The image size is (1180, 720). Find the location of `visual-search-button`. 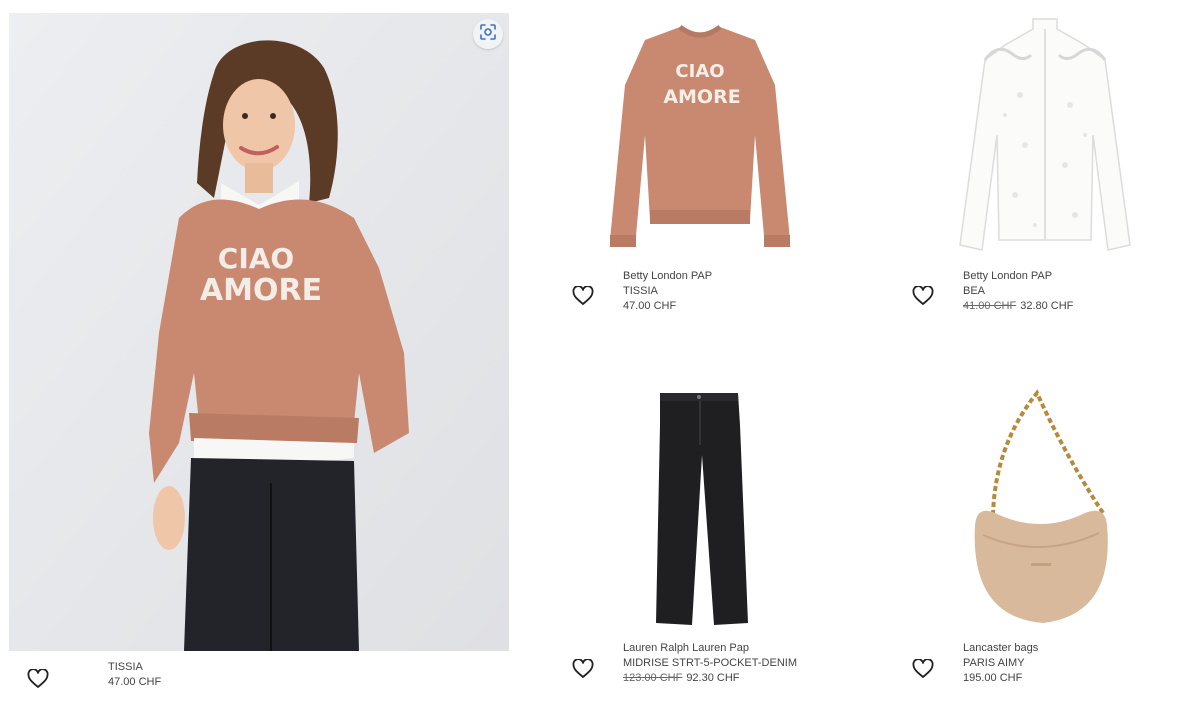

visual-search-button is located at coordinates (488, 34).